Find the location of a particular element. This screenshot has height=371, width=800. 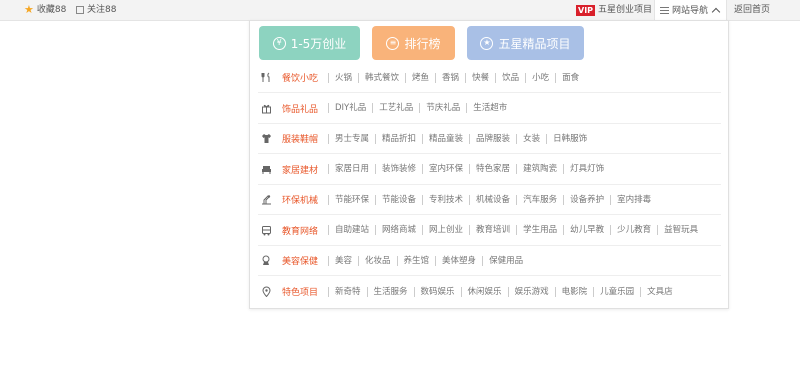

category-item-link: 教育培训 is located at coordinates (492, 230).